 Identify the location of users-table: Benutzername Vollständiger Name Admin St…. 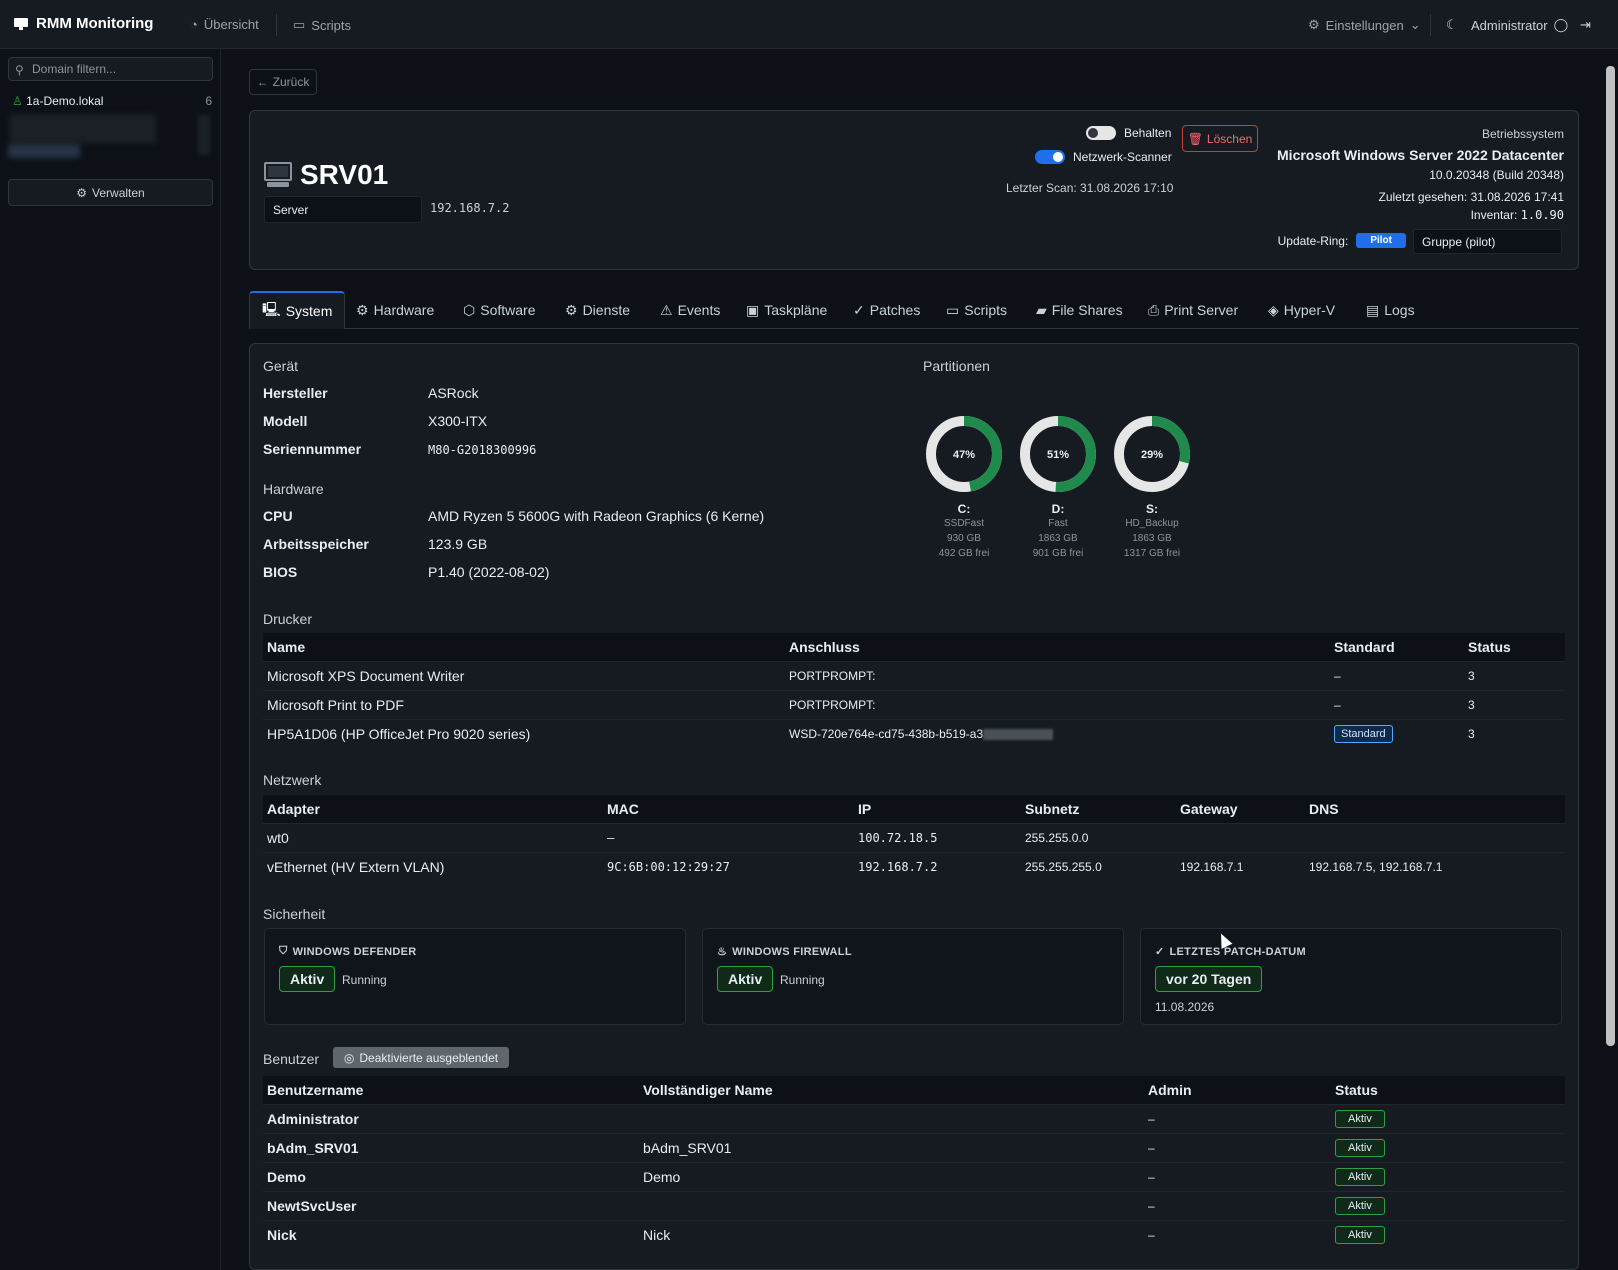
(914, 1162).